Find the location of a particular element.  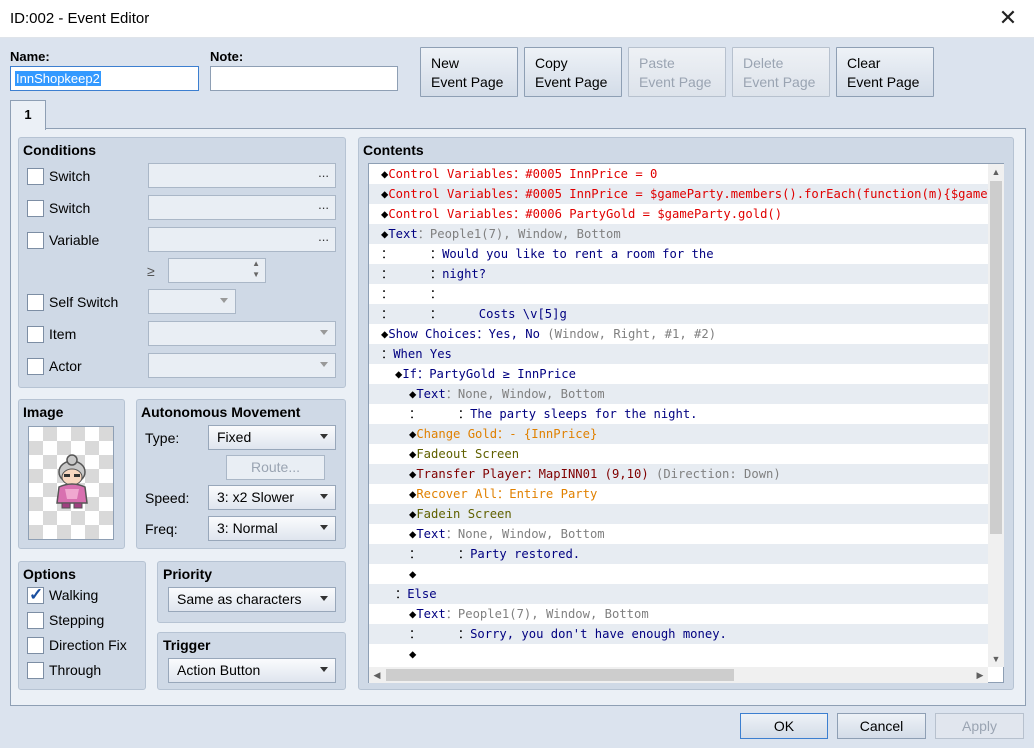

command-row: ： ：The party sleeps for the night. is located at coordinates (679, 414).